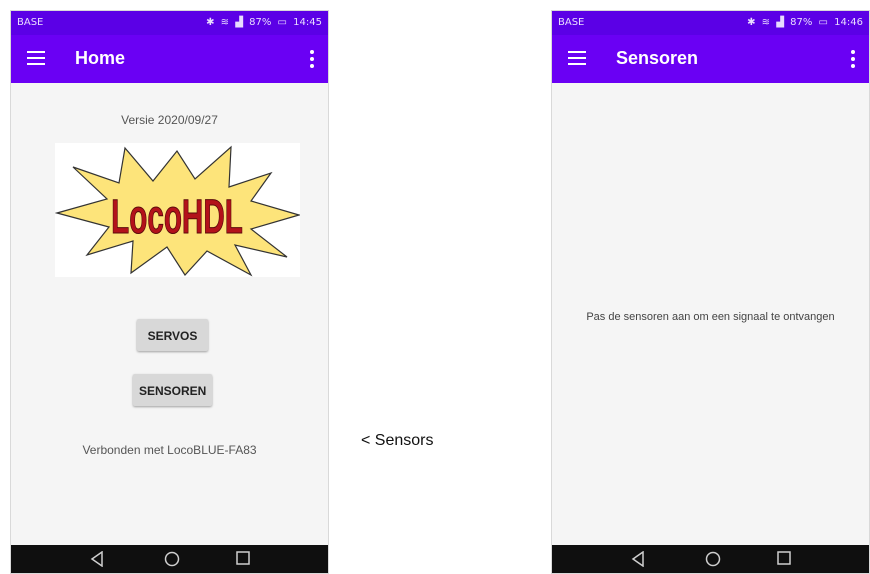 The height and width of the screenshot is (574, 870). What do you see at coordinates (100, 58) in the screenshot?
I see `page-title: Home` at bounding box center [100, 58].